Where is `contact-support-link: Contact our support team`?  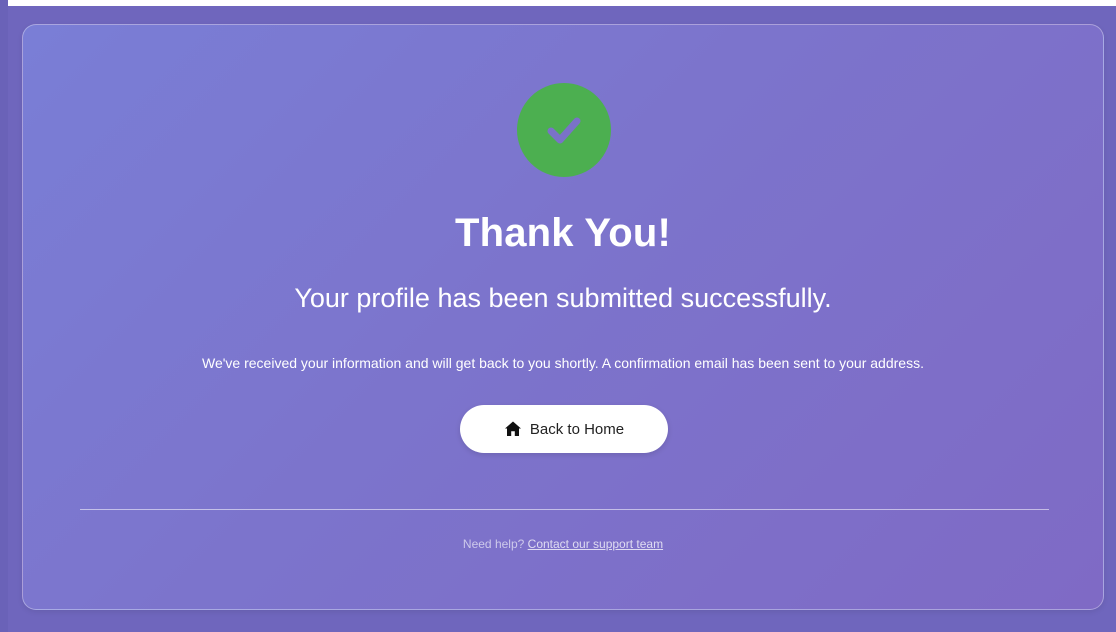 contact-support-link: Contact our support team is located at coordinates (595, 544).